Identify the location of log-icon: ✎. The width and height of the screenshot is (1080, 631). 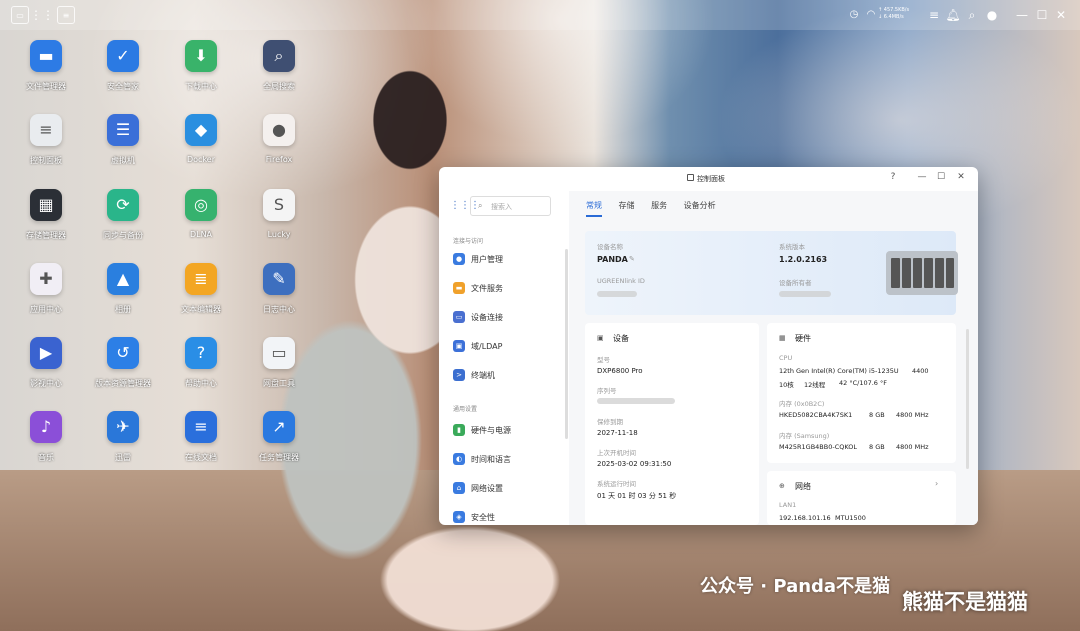
(279, 279).